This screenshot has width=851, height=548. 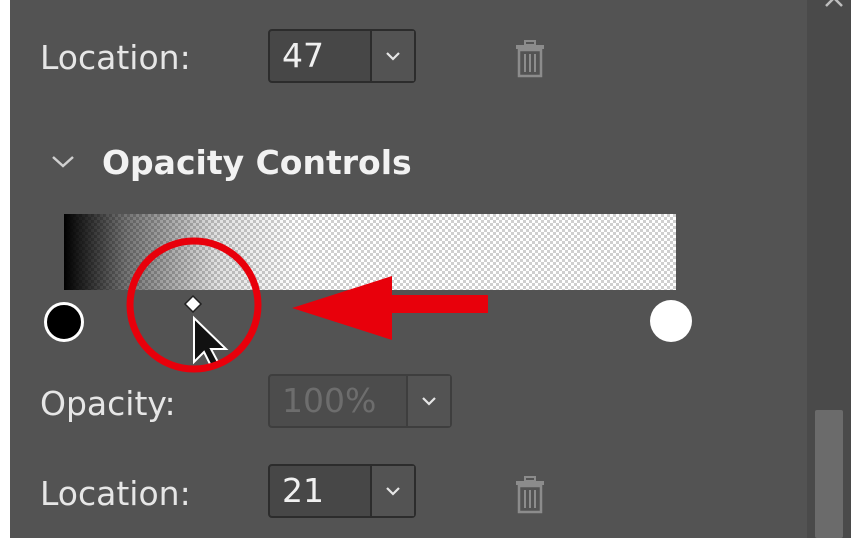 I want to click on location-label-bottom: Location:, so click(x=115, y=493).